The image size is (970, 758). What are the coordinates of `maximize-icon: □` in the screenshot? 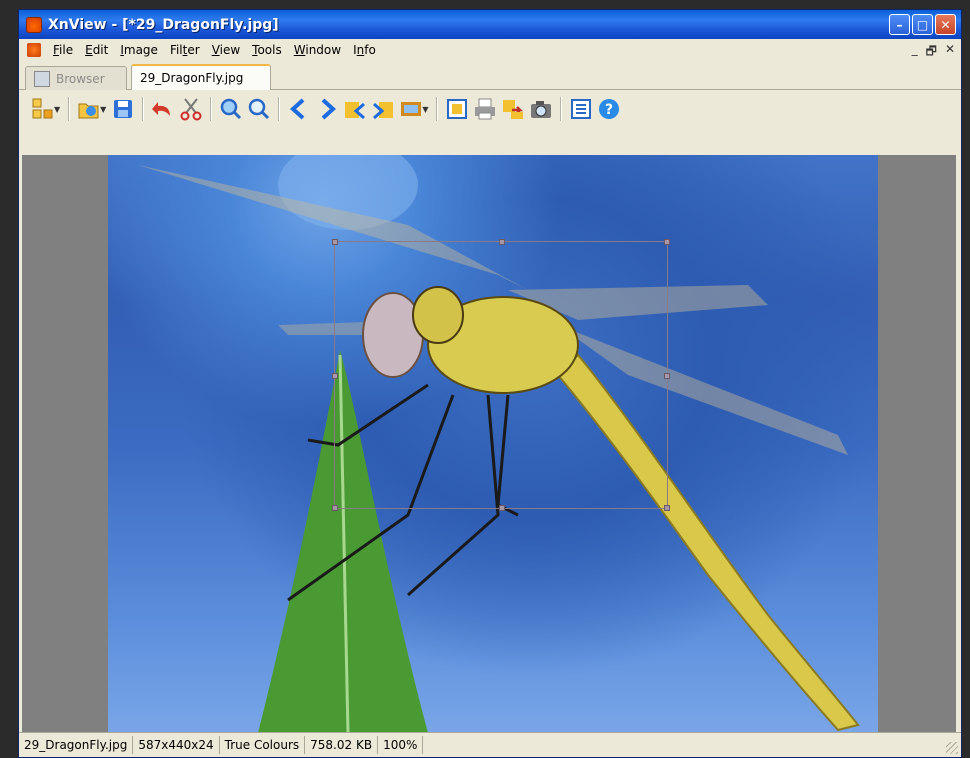 It's located at (922, 24).